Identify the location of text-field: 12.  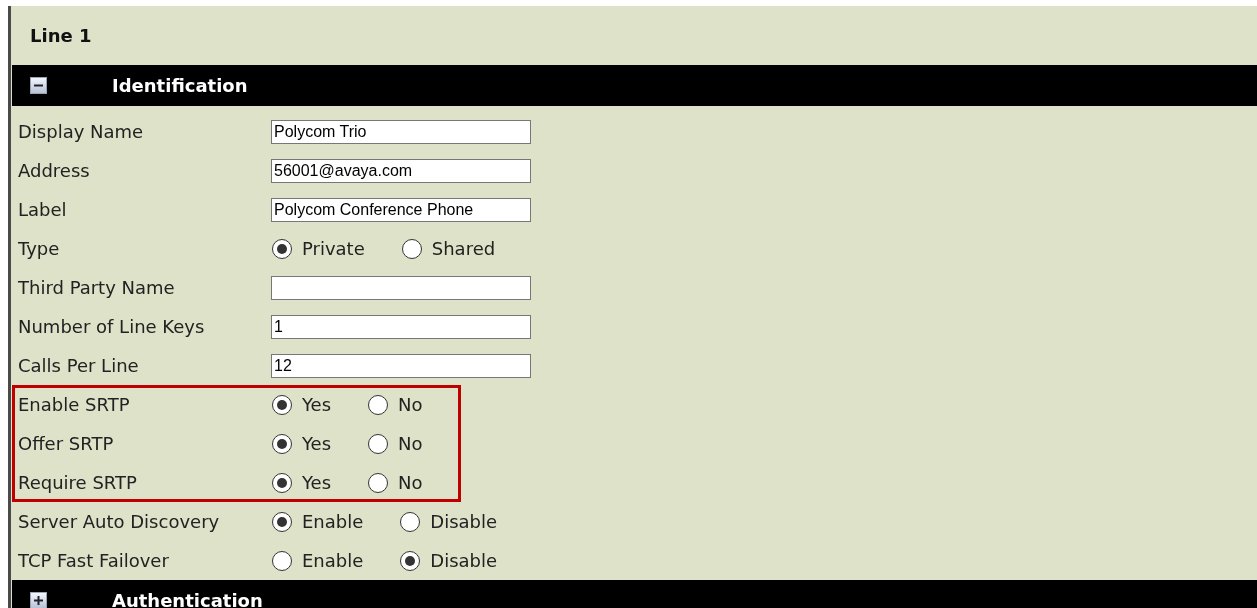
(401, 365).